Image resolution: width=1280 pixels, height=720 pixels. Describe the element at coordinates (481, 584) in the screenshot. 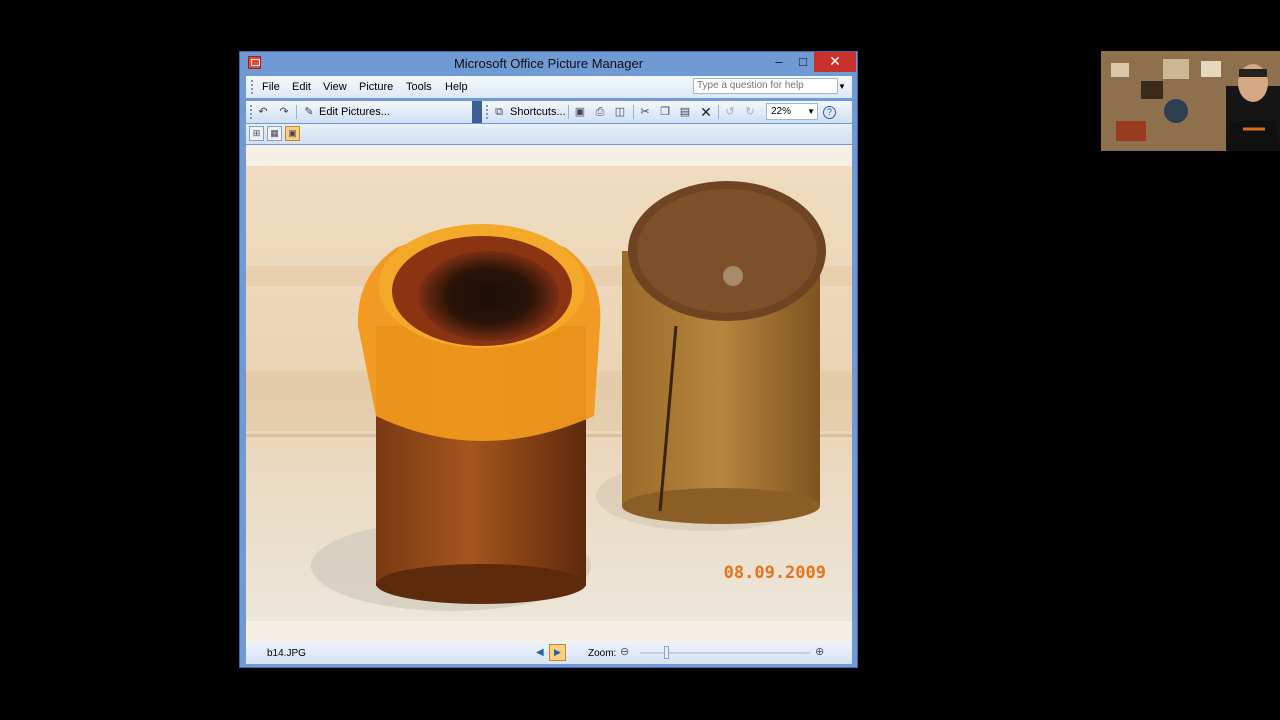

I see `jar-base` at that location.